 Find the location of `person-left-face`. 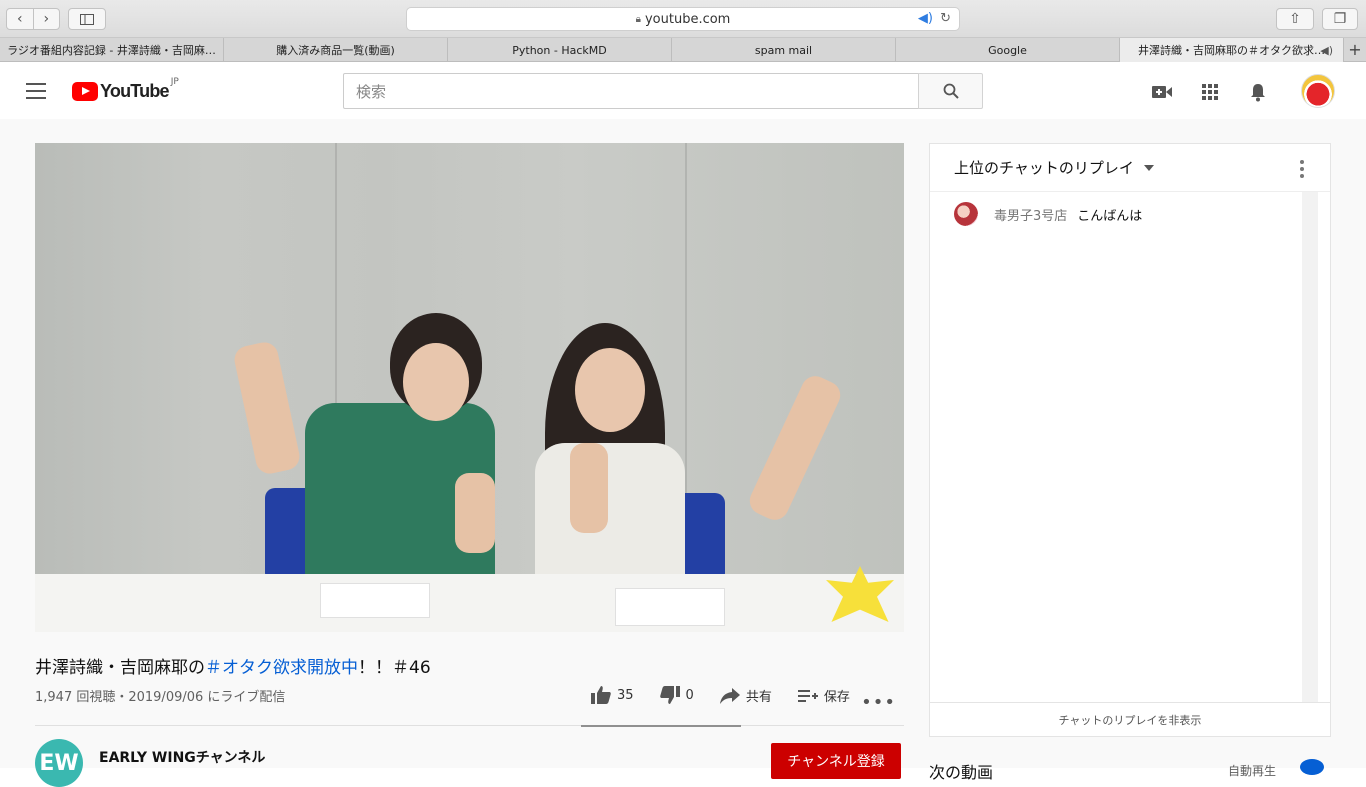

person-left-face is located at coordinates (436, 382).